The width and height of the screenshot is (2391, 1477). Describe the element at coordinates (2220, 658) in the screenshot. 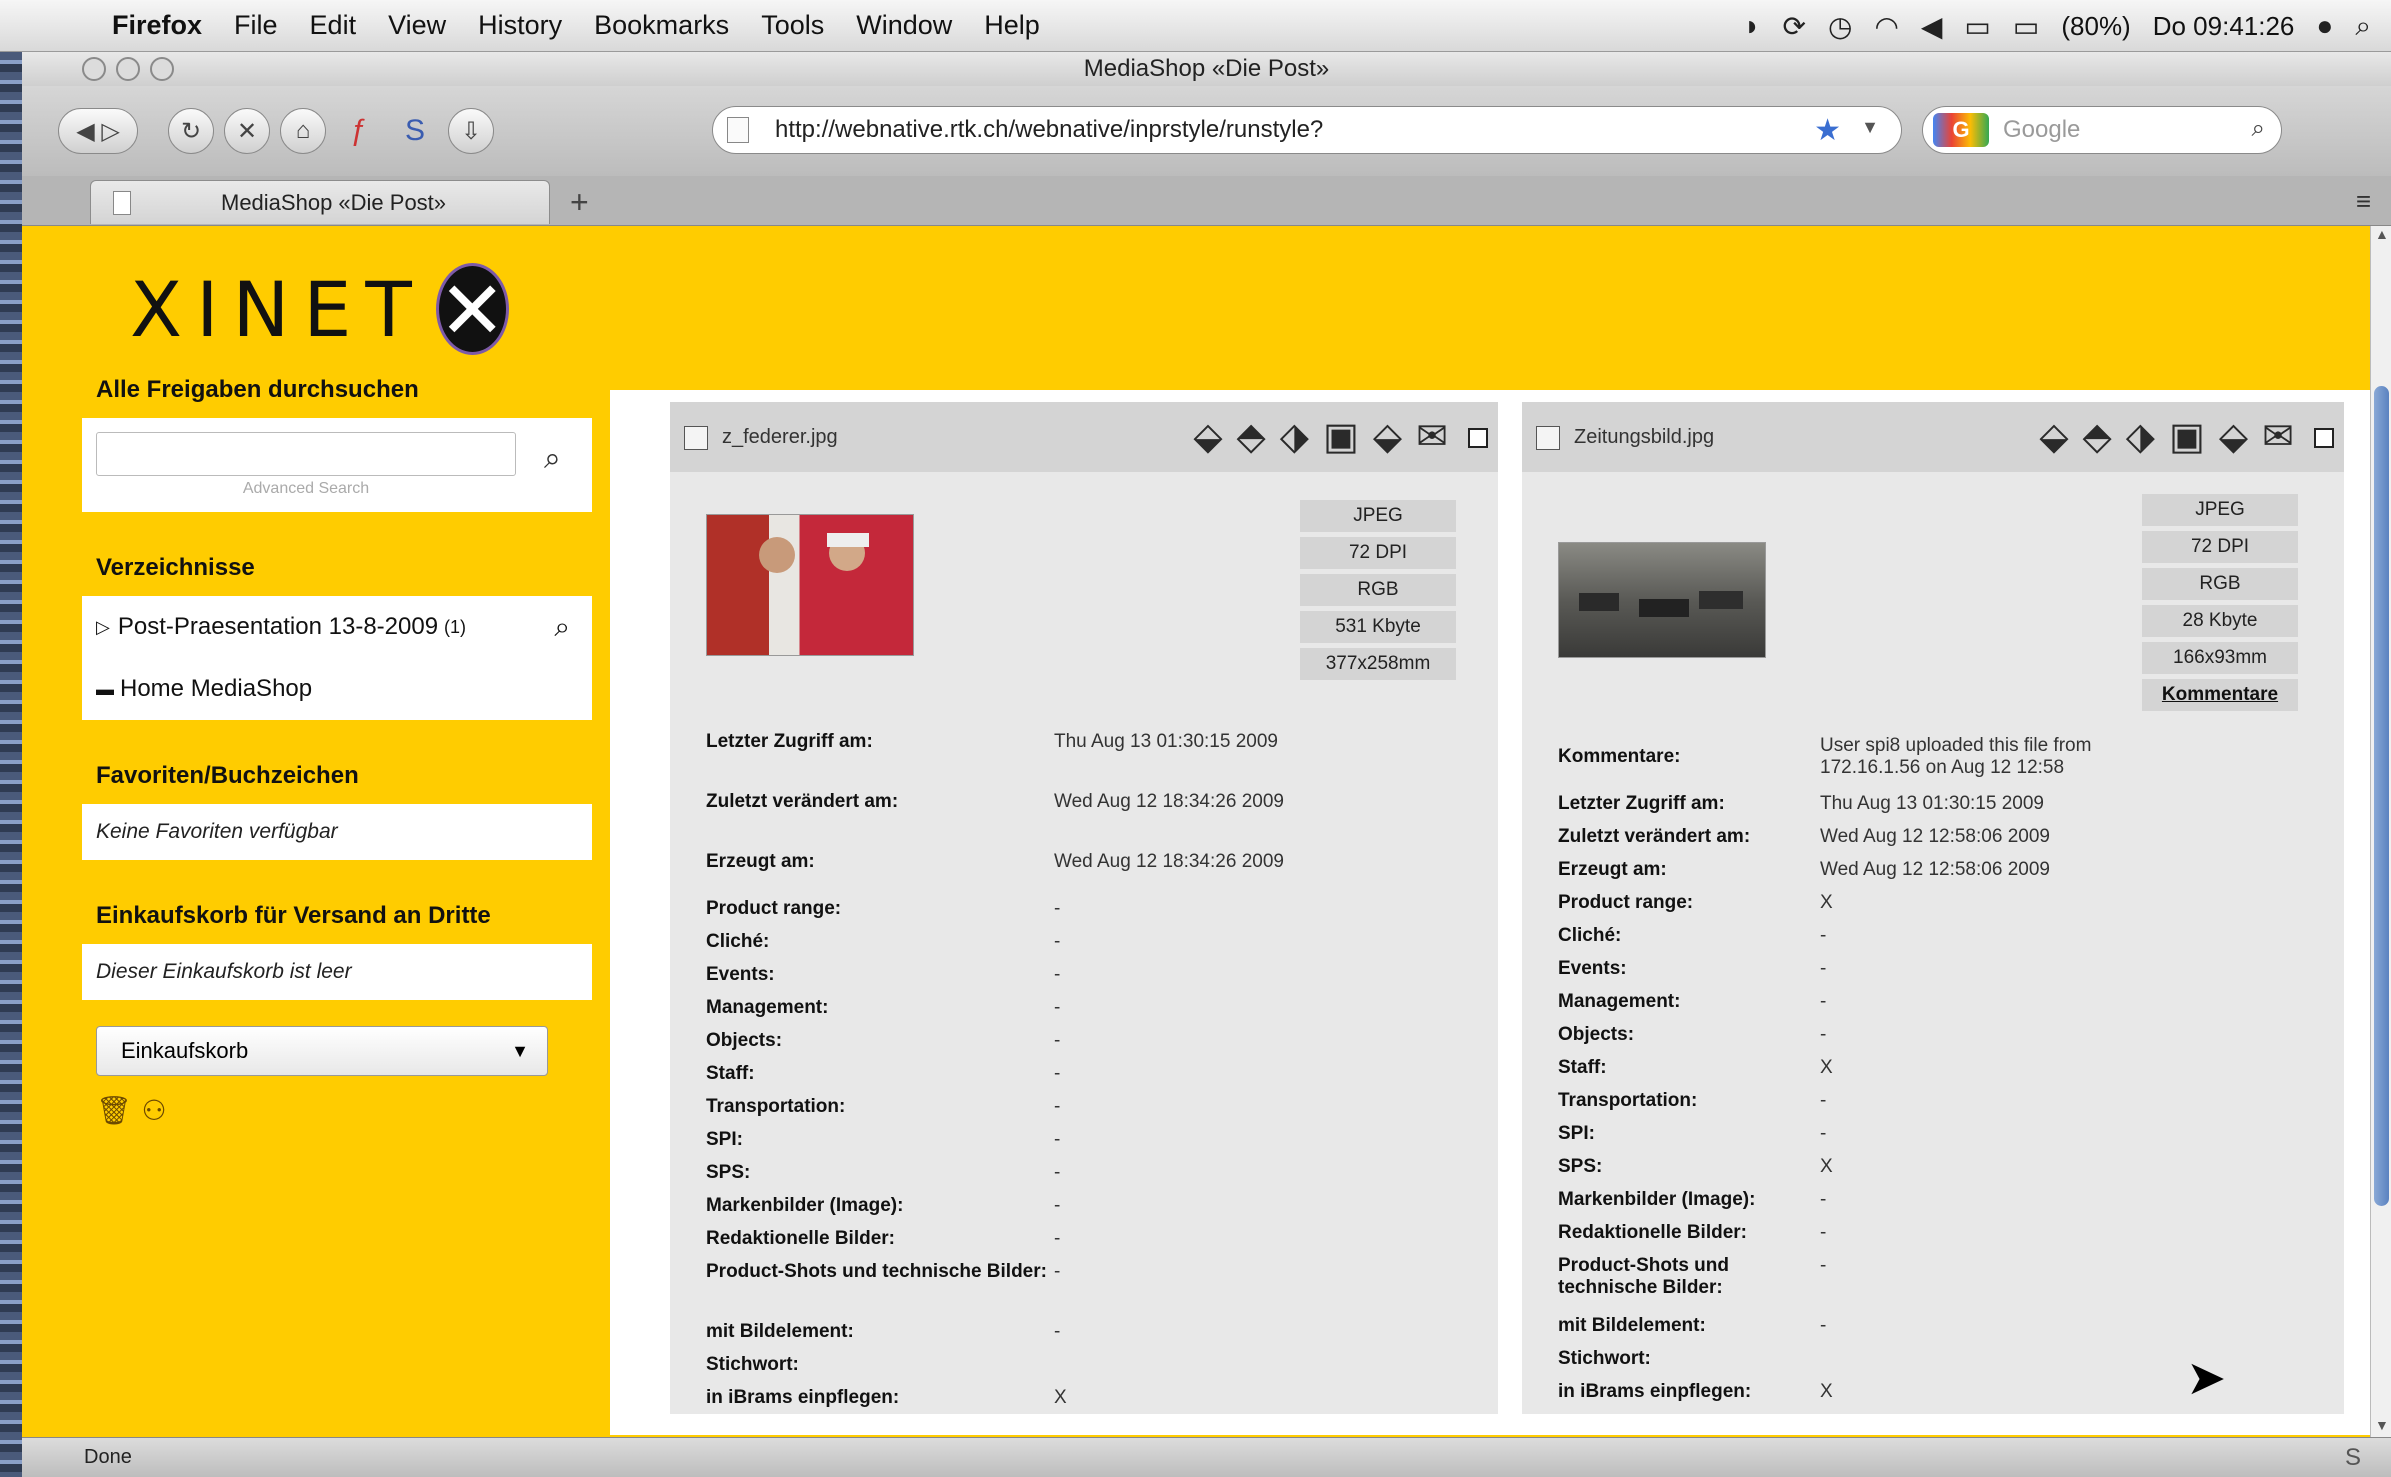

I see `meta-dims: 166x93mm` at that location.